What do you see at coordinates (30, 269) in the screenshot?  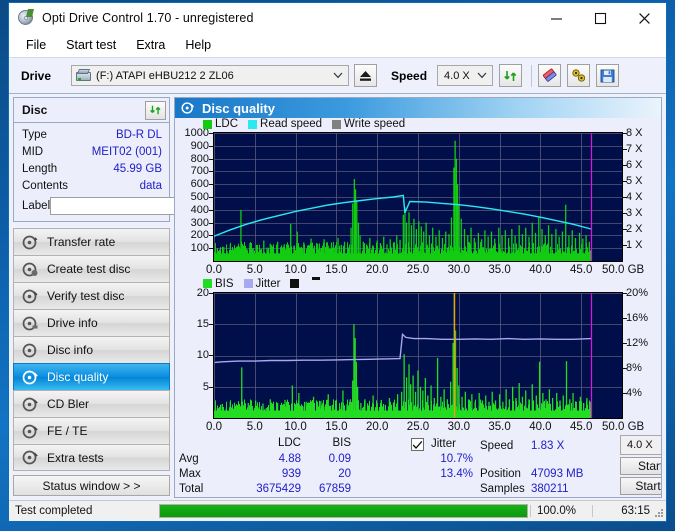 I see `disc-write-icon` at bounding box center [30, 269].